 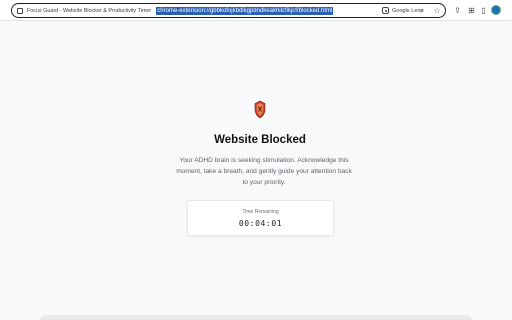 I want to click on side-panel-icon: ▯, so click(x=483, y=10).